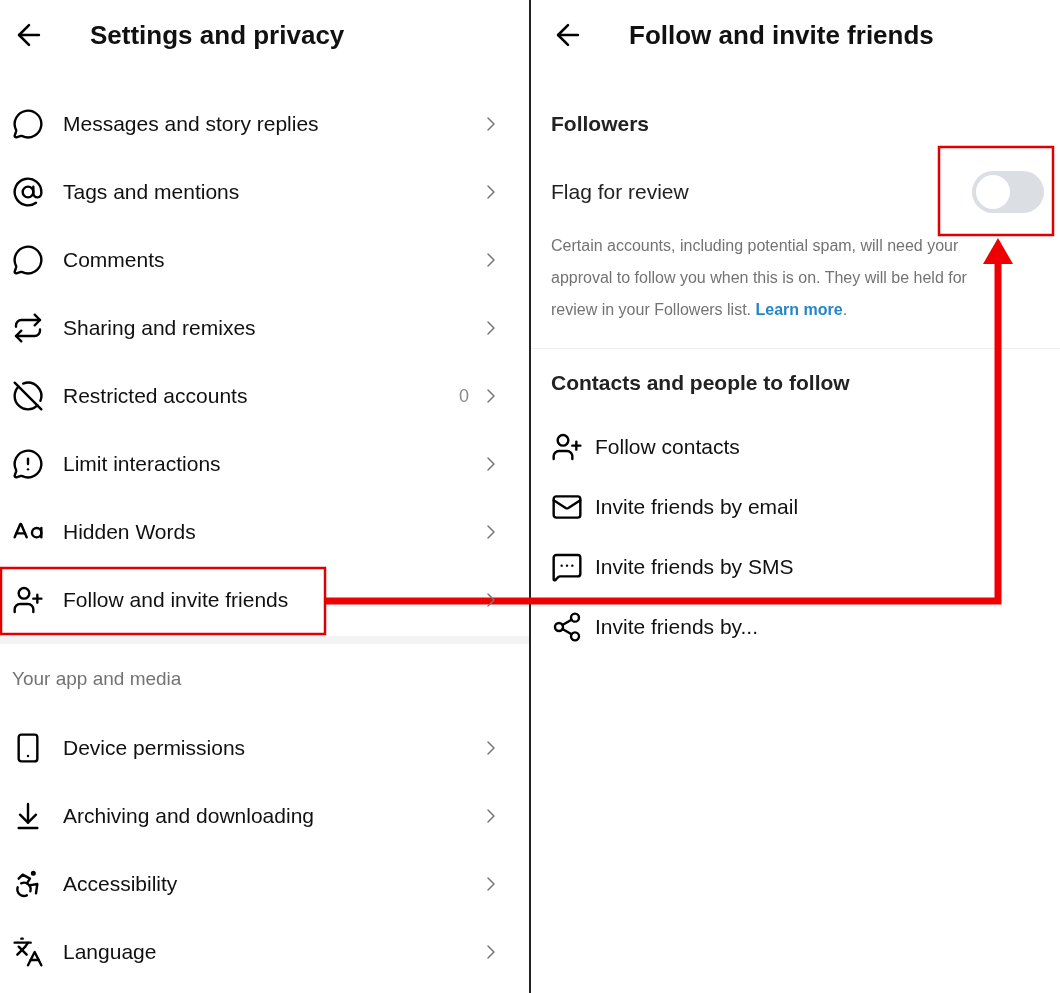 Image resolution: width=1060 pixels, height=993 pixels. What do you see at coordinates (781, 35) in the screenshot?
I see `screen-title: Follow and invite friends` at bounding box center [781, 35].